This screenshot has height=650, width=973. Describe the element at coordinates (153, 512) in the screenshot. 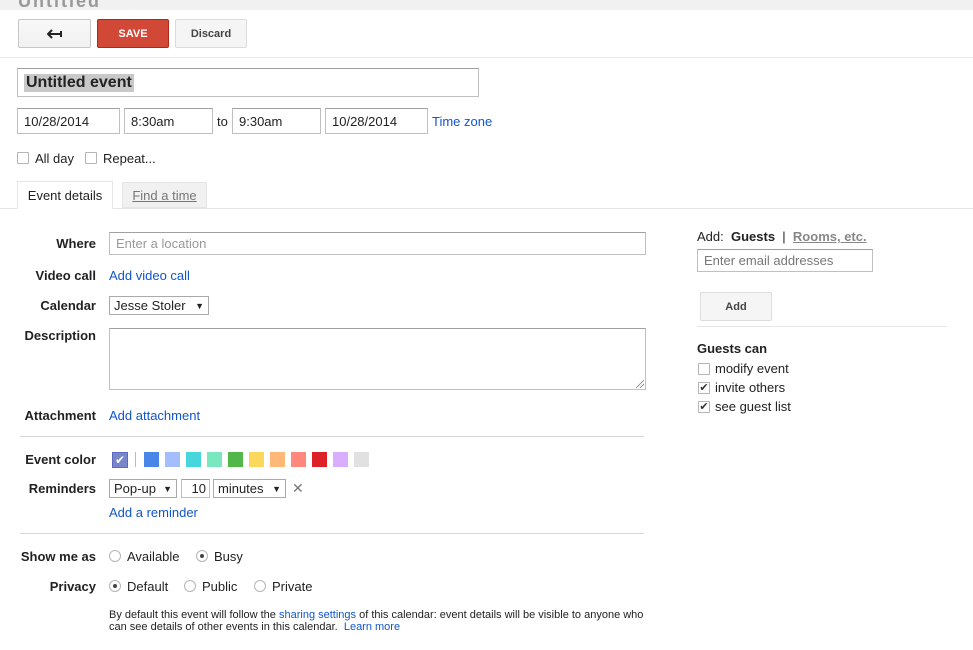

I see `add-reminder-link: Add a reminder` at that location.